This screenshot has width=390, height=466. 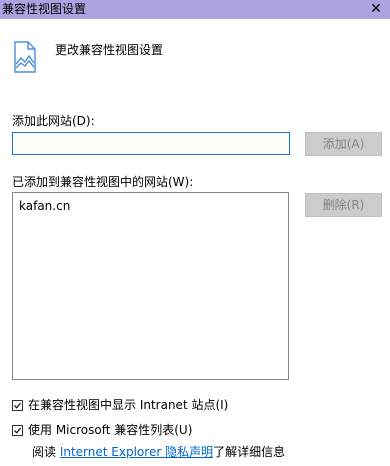 What do you see at coordinates (343, 144) in the screenshot?
I see `add-button: 添加(A)` at bounding box center [343, 144].